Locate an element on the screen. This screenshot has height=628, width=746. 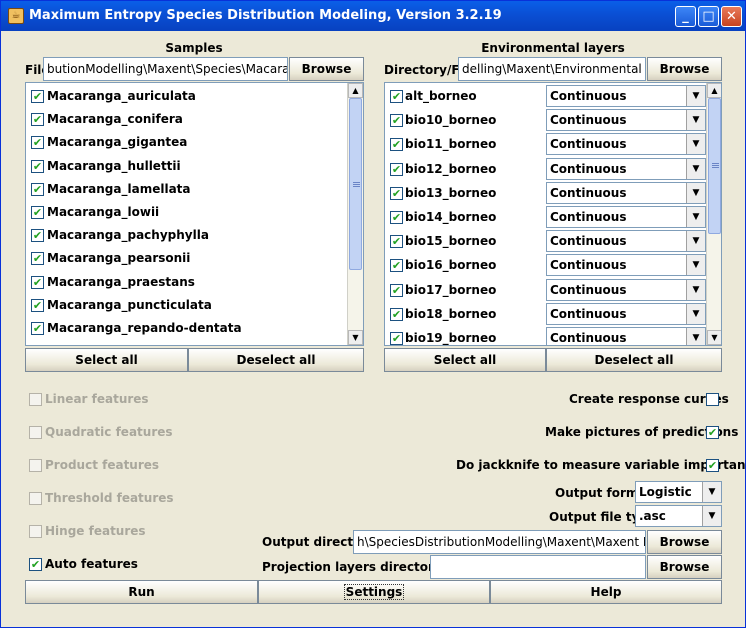
close-button: ✕ is located at coordinates (731, 16).